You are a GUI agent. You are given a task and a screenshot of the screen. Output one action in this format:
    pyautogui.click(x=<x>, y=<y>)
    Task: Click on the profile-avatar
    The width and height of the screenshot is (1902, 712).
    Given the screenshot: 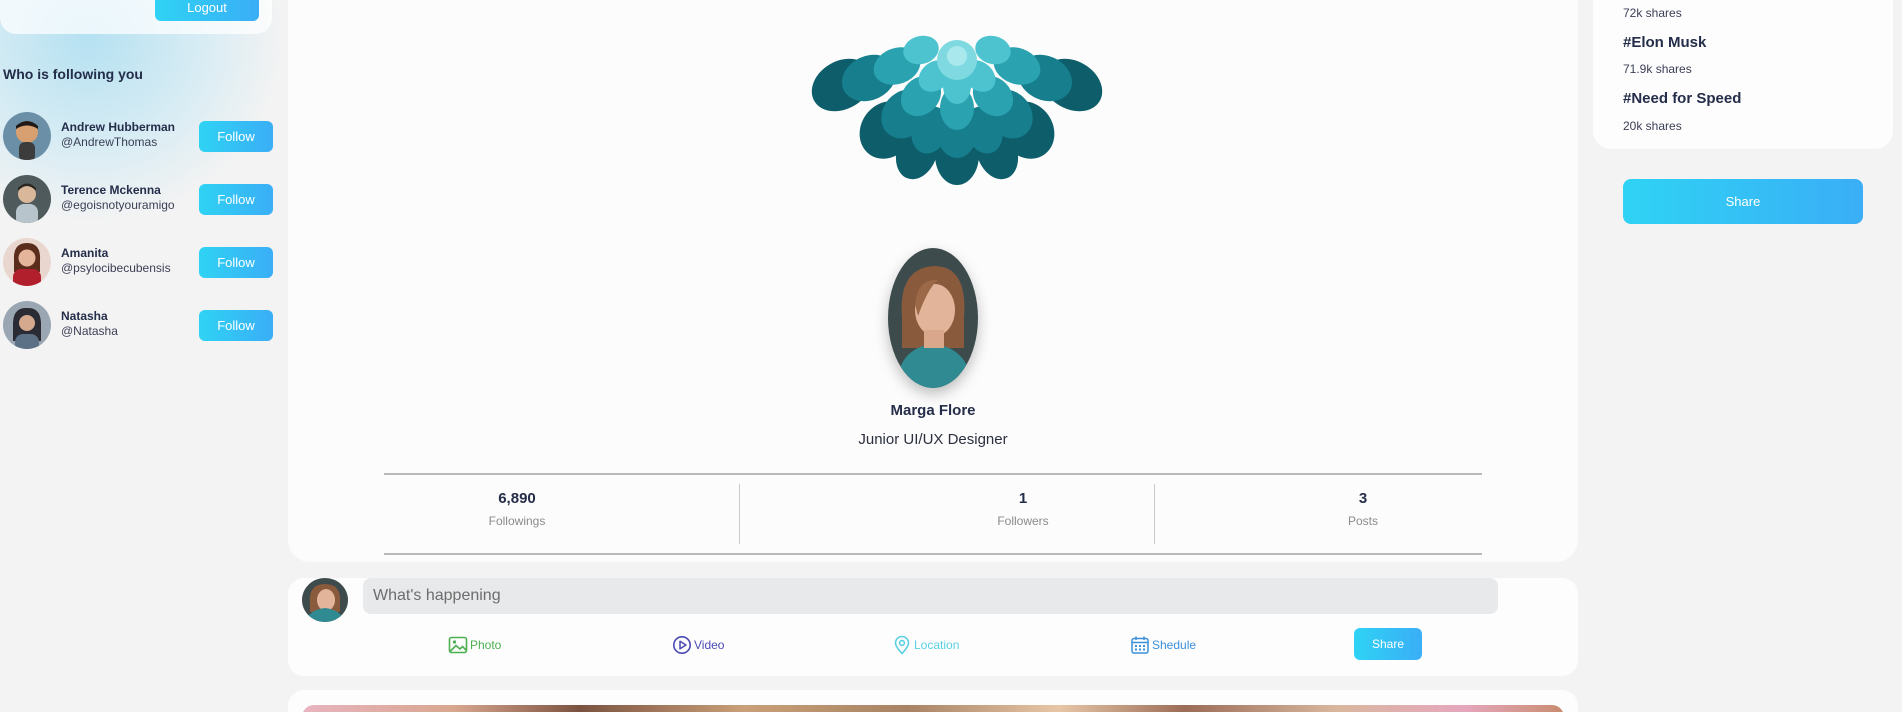 What is the action you would take?
    pyautogui.click(x=933, y=318)
    